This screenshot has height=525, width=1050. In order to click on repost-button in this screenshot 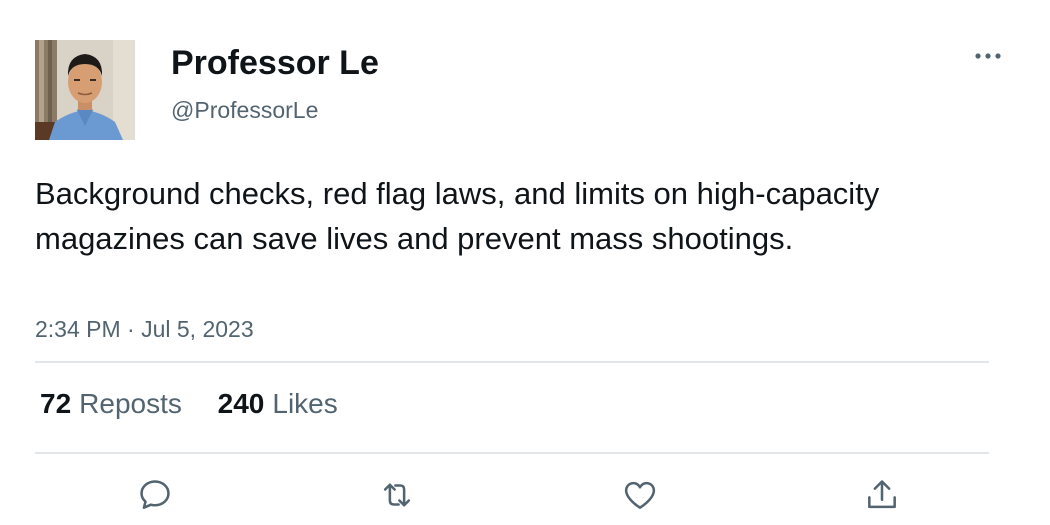, I will do `click(397, 495)`.